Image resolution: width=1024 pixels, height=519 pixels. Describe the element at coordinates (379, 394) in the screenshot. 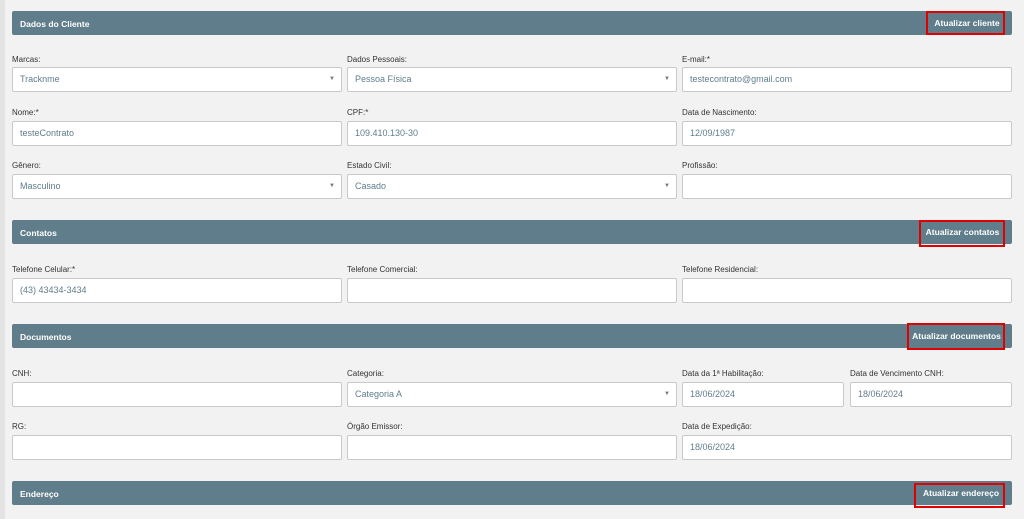

I see `categoria-value: Categoria A` at that location.